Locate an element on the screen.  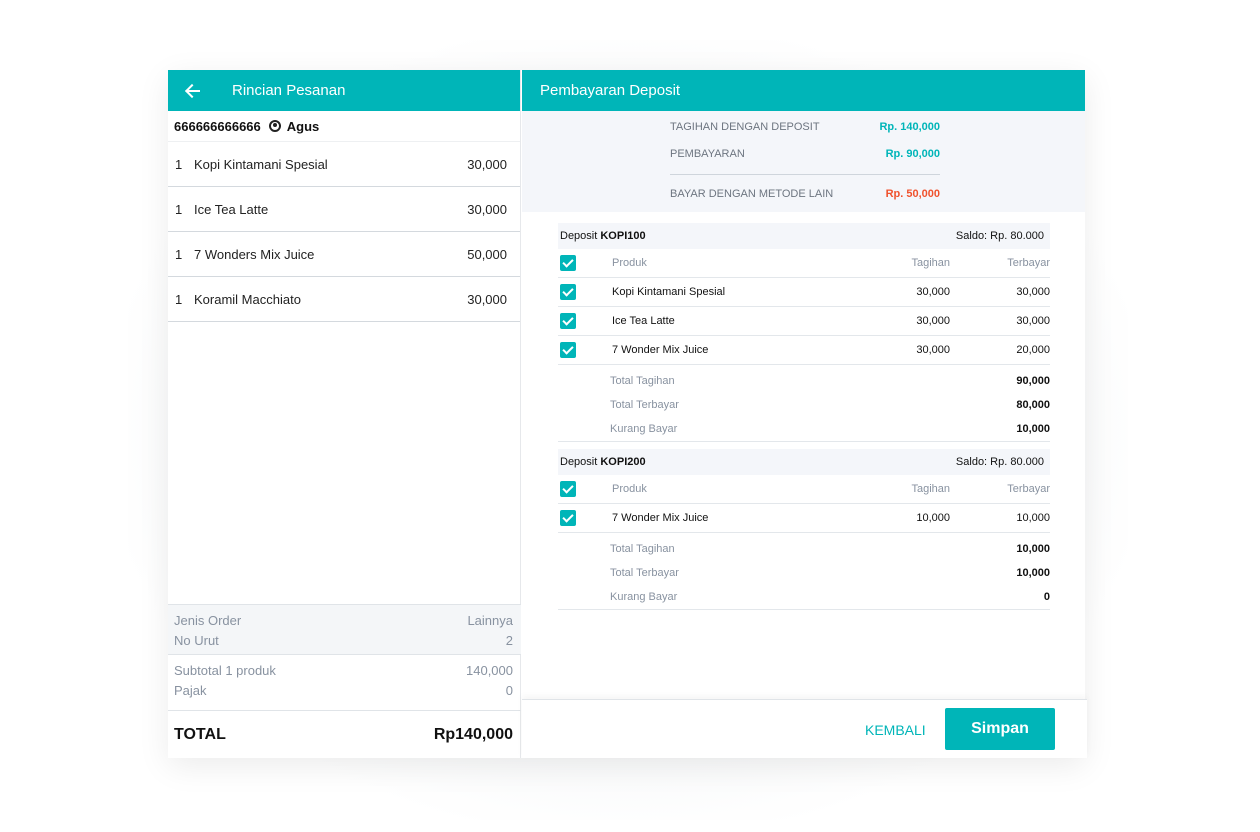
summary-other-method-label: BAYAR DENGAN METODE LAIN is located at coordinates (752, 194).